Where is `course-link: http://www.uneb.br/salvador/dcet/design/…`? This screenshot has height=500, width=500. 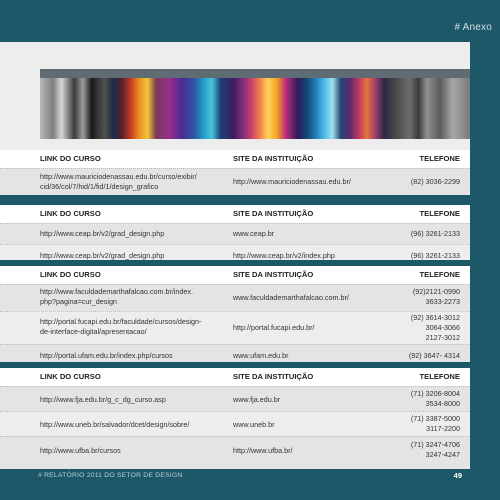 course-link: http://www.uneb.br/salvador/dcet/design/… is located at coordinates (127, 425).